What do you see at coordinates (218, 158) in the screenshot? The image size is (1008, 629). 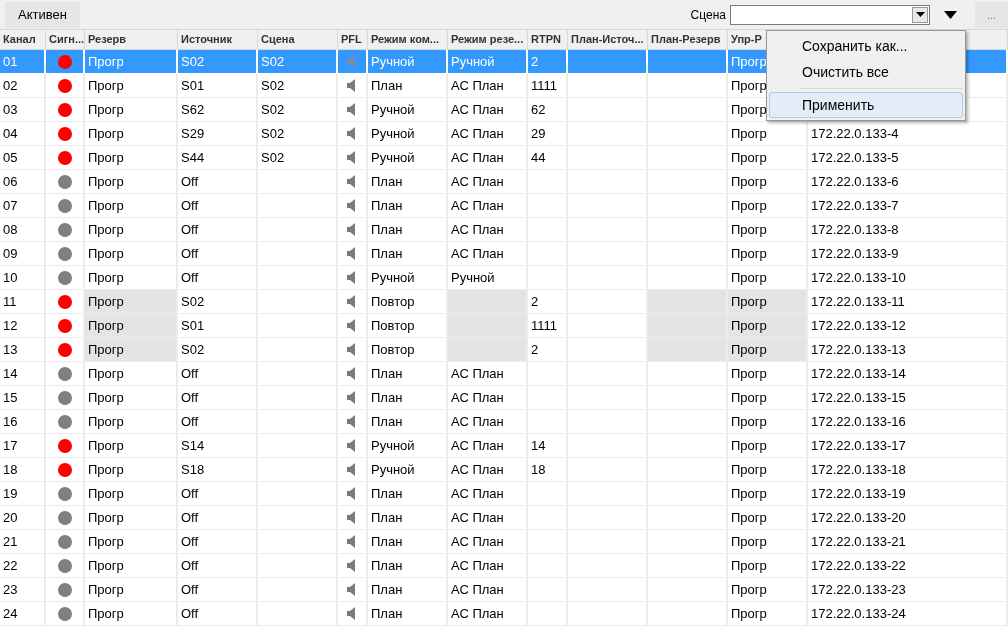 I see `table-cell: S44` at bounding box center [218, 158].